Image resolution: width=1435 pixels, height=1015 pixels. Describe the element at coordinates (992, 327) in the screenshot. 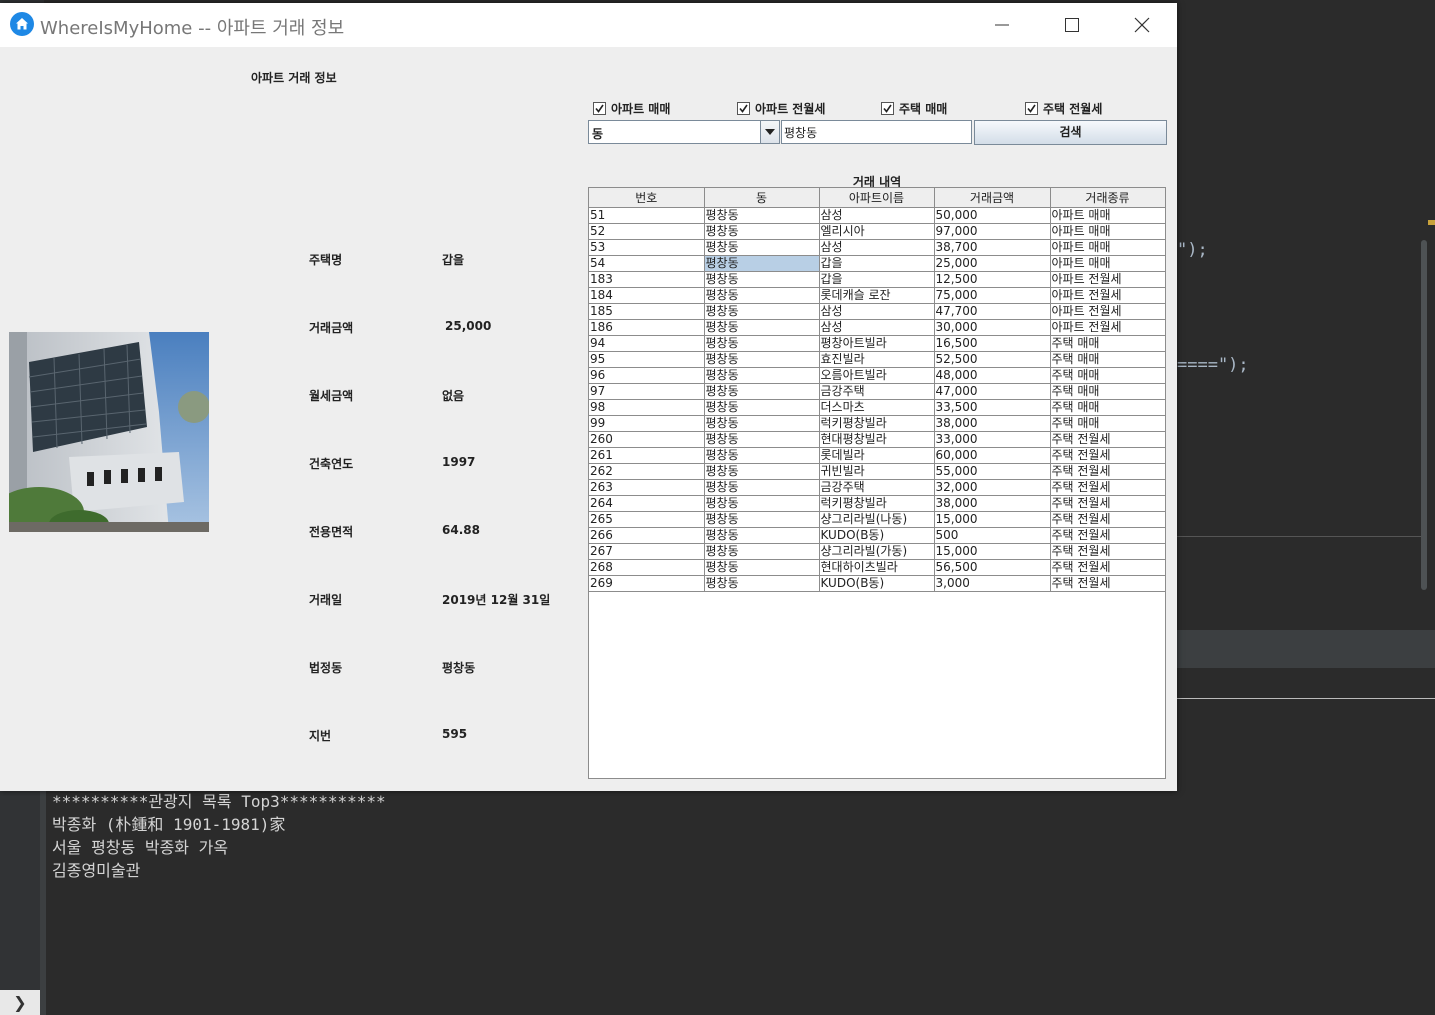

I see `table-cell: 30,000` at that location.